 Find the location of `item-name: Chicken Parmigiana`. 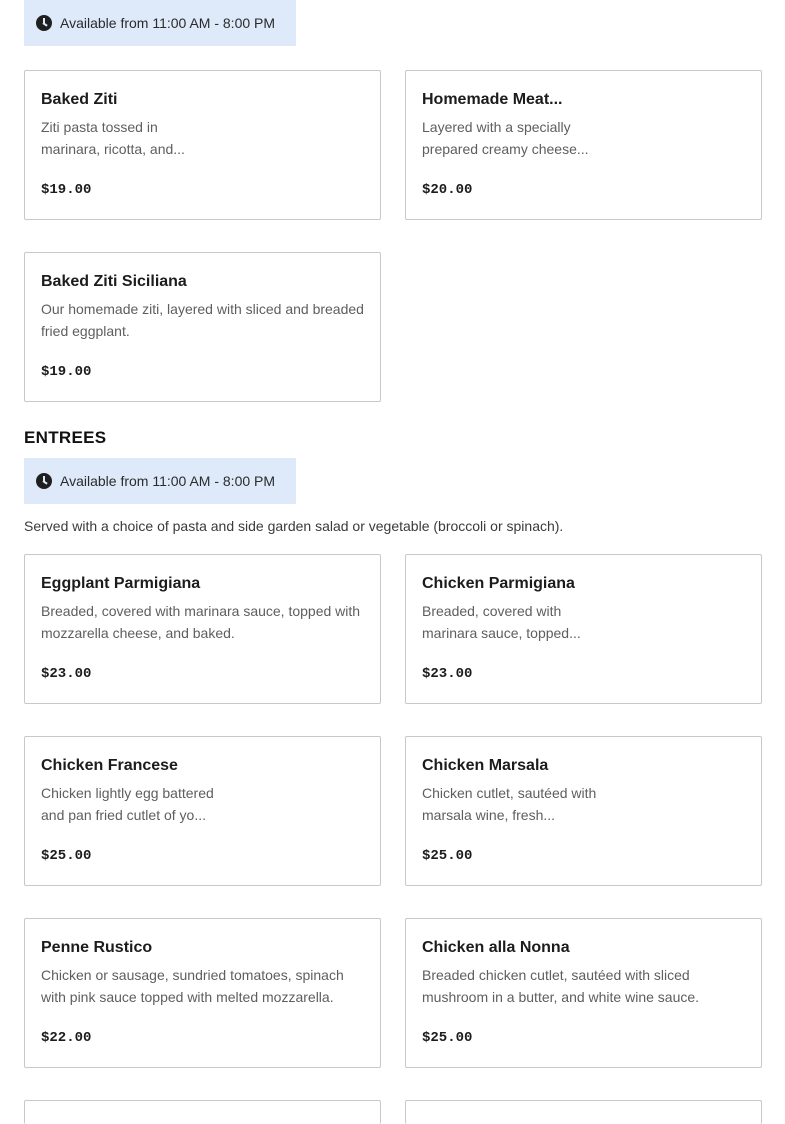

item-name: Chicken Parmigiana is located at coordinates (498, 583).